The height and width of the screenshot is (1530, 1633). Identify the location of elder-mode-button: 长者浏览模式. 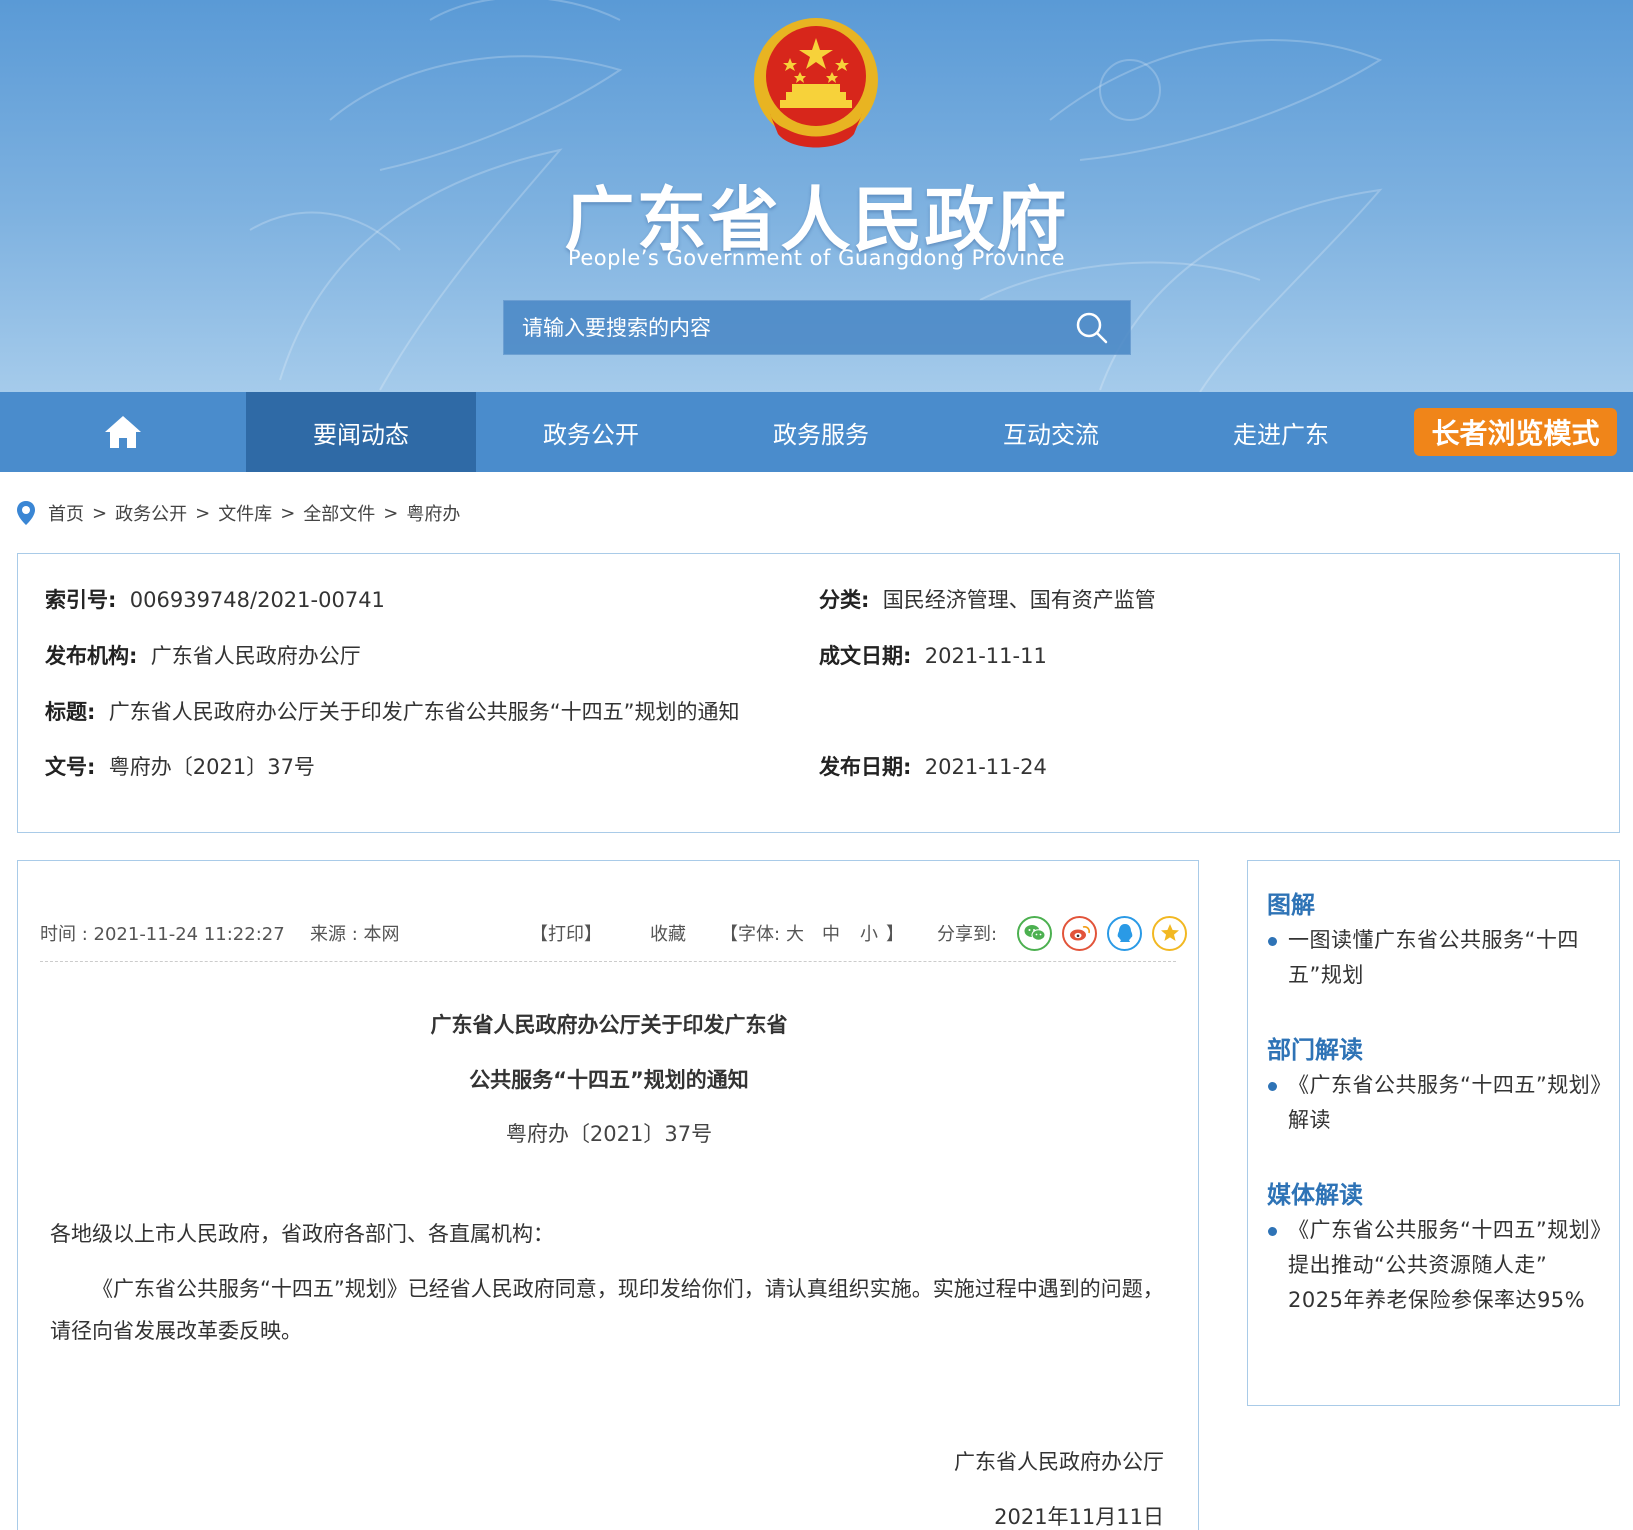
(1515, 432).